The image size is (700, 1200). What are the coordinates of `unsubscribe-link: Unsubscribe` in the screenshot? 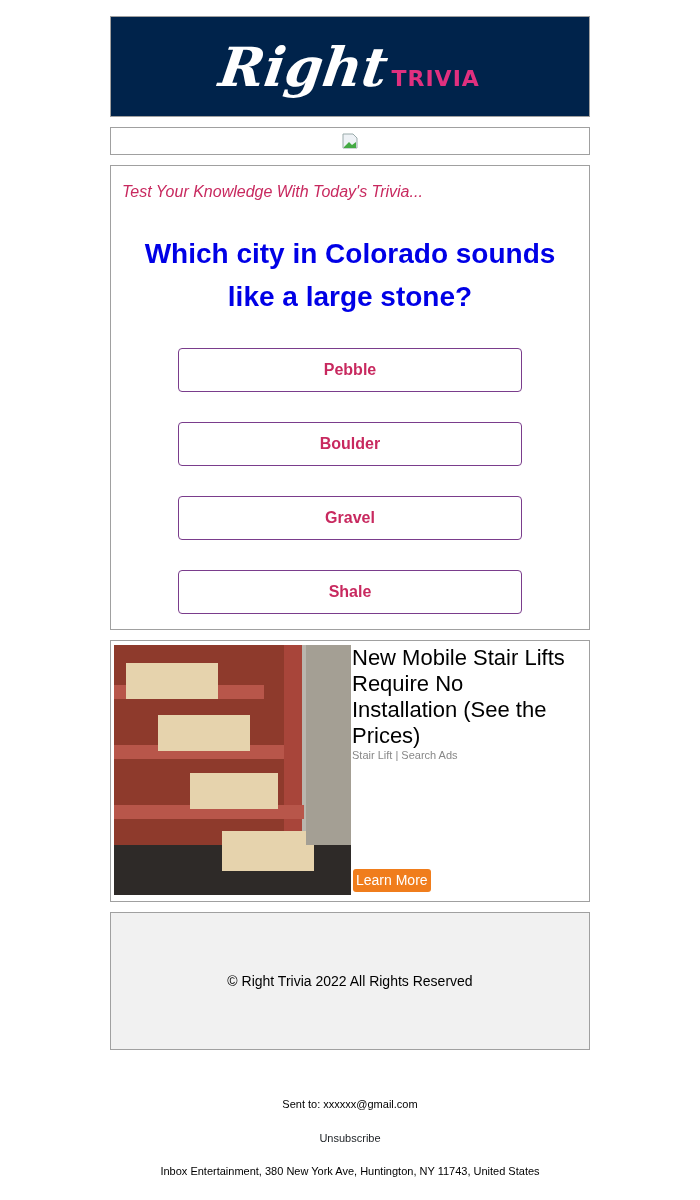 It's located at (350, 1137).